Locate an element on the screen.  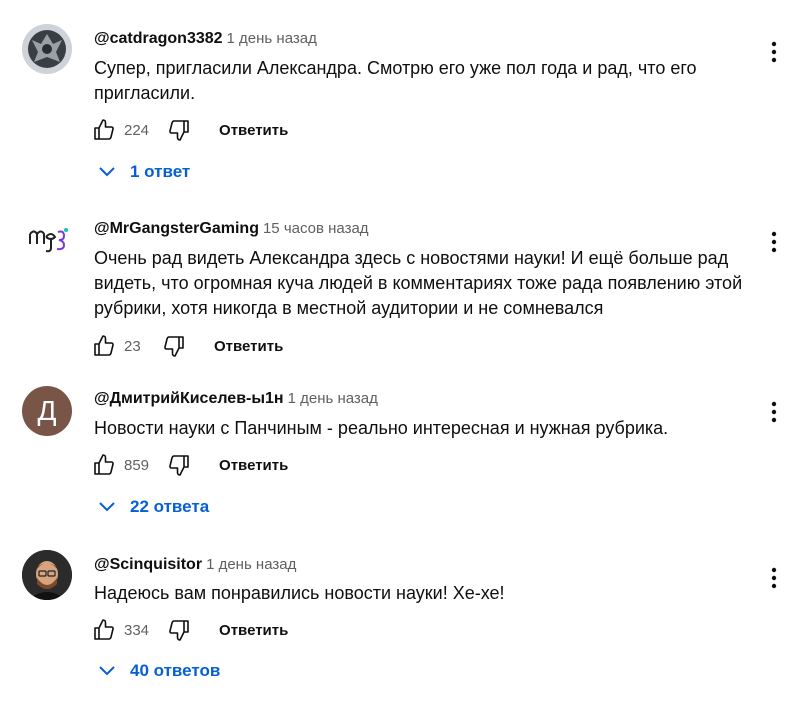
replies-toggle: 1 ответ is located at coordinates (143, 172).